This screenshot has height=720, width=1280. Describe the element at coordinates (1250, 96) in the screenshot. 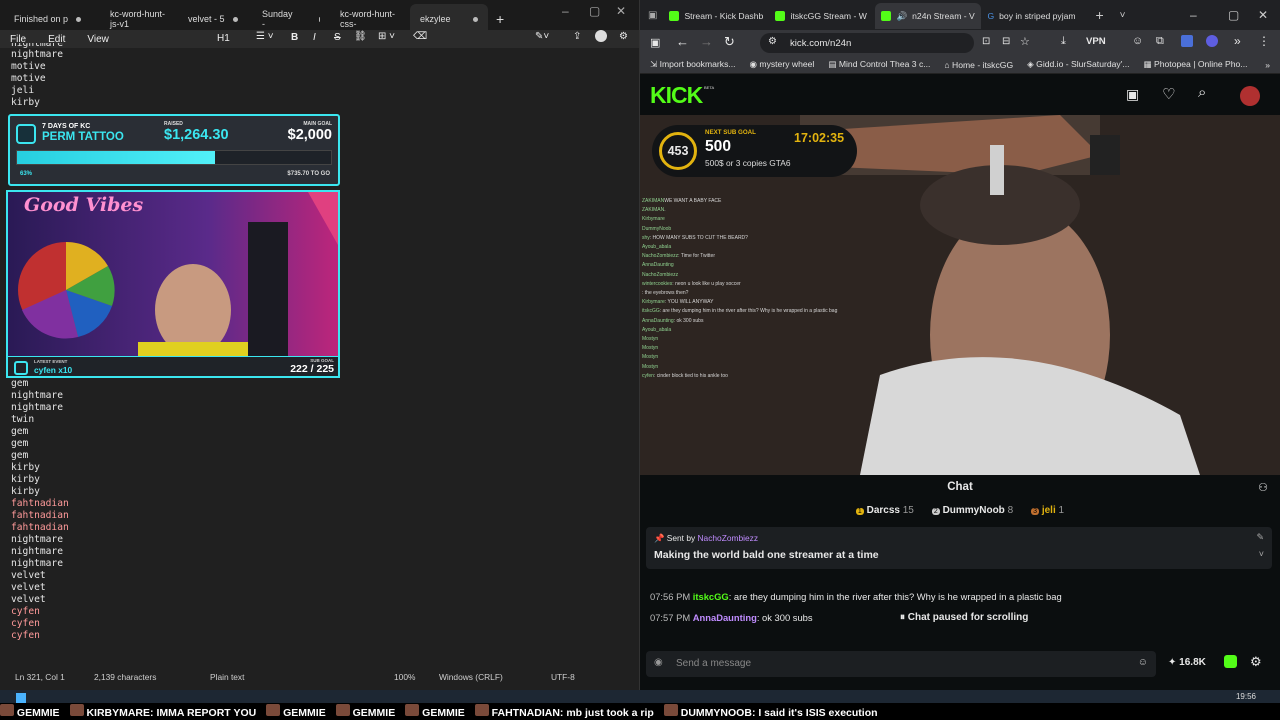

I see `user-avatar` at that location.